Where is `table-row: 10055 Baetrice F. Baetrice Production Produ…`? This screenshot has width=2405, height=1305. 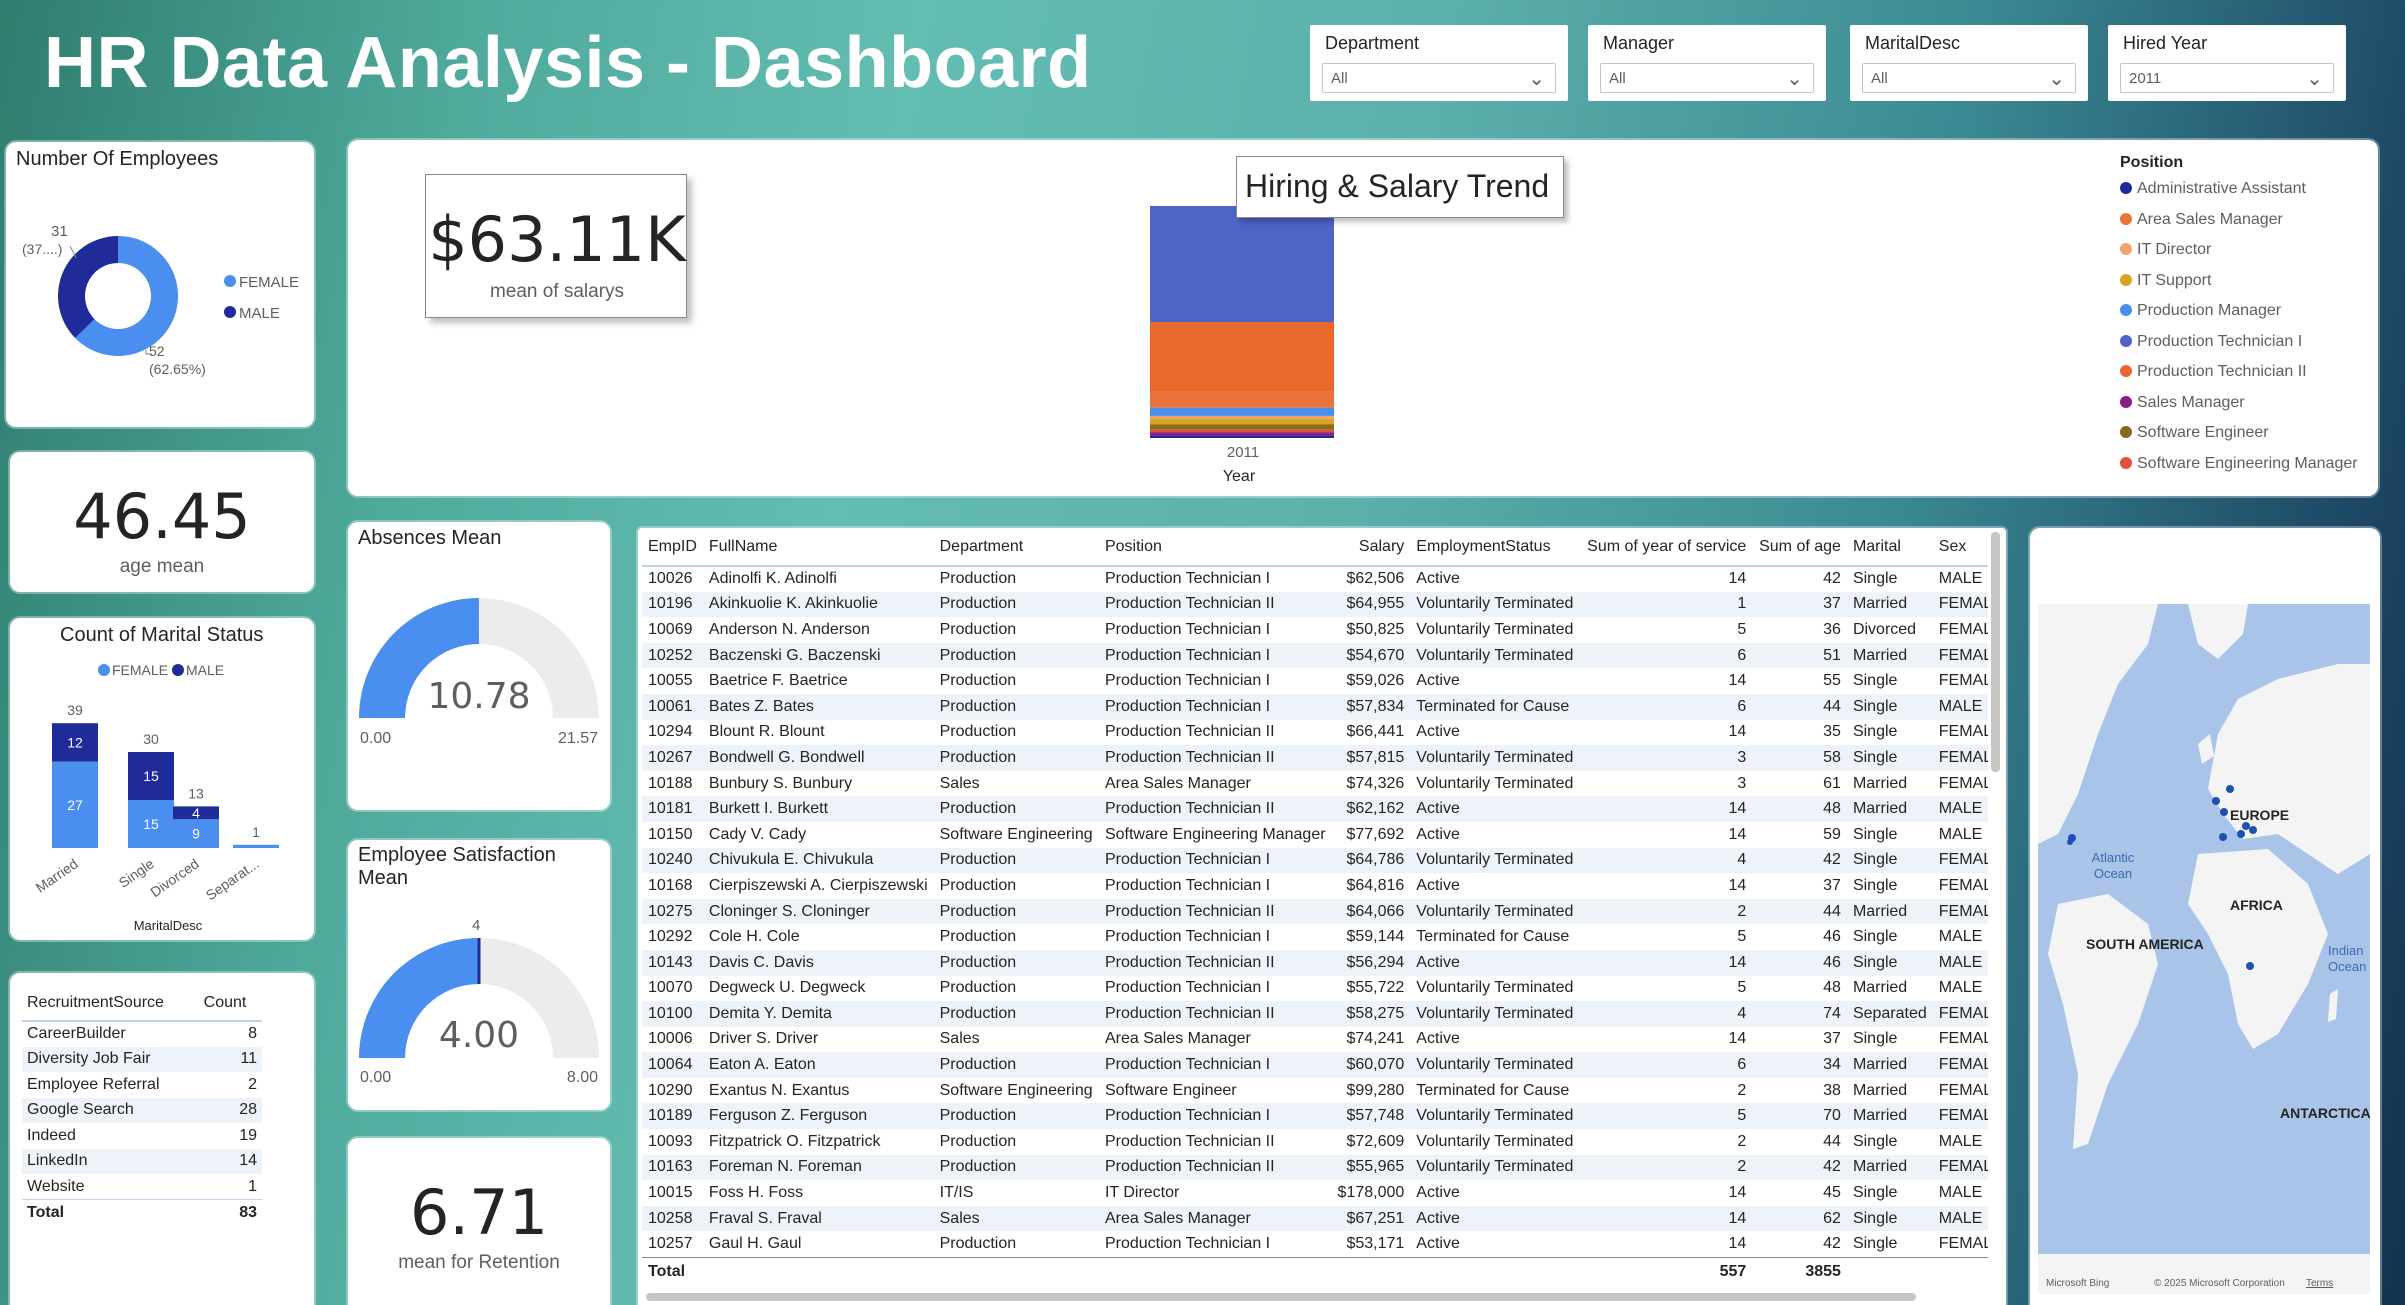
table-row: 10055 Baetrice F. Baetrice Production Produ… is located at coordinates (1315, 681).